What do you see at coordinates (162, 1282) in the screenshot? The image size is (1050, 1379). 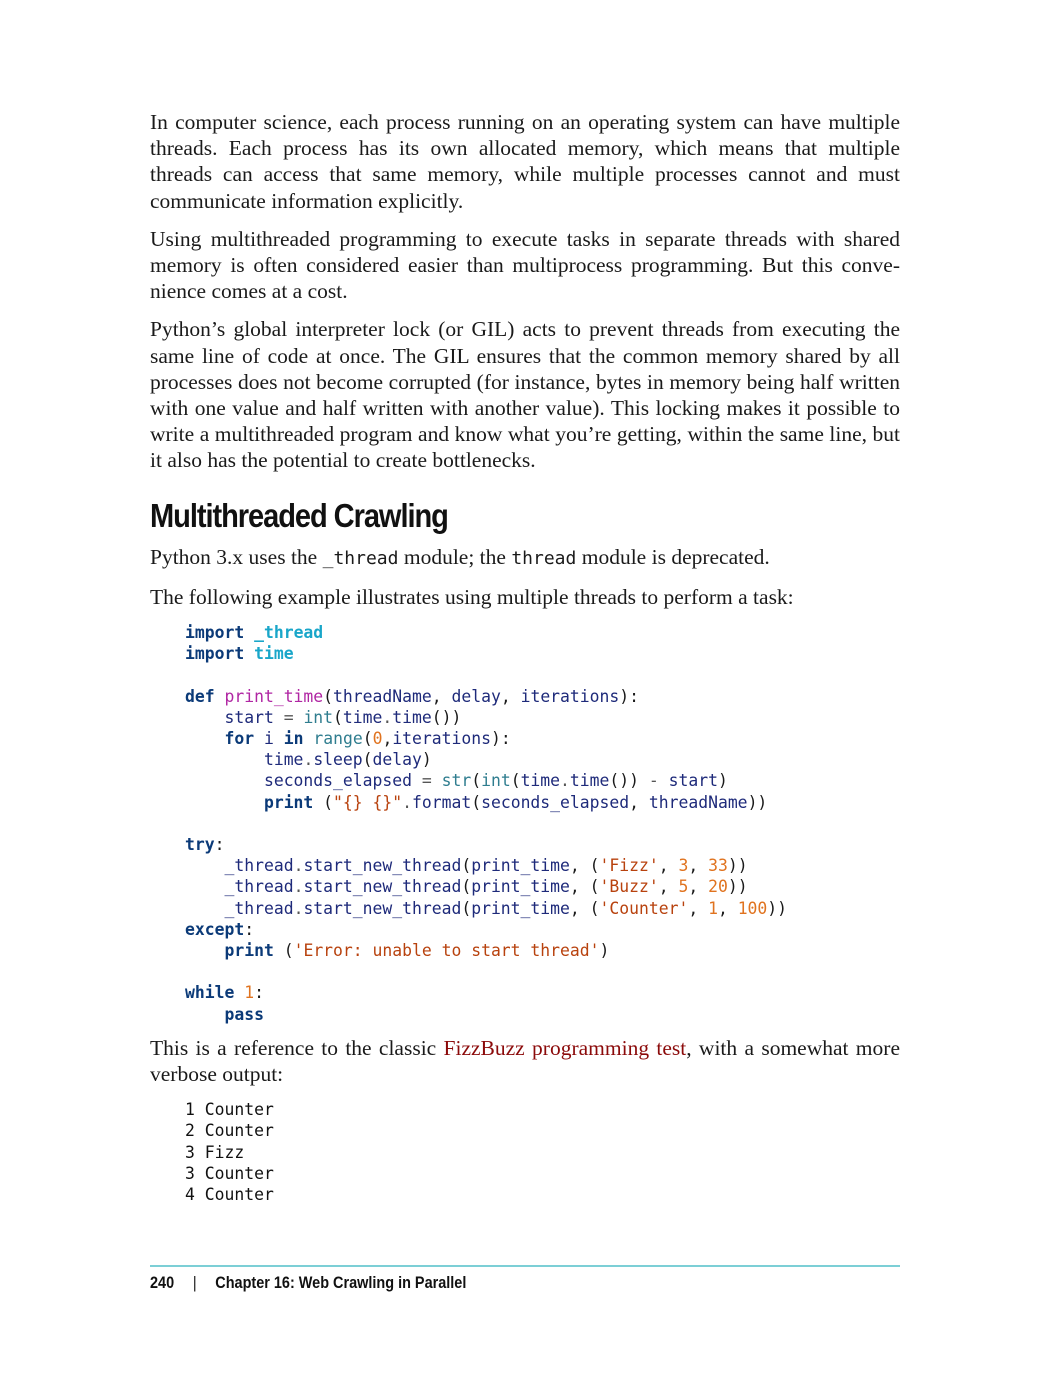 I see `page-number: 240` at bounding box center [162, 1282].